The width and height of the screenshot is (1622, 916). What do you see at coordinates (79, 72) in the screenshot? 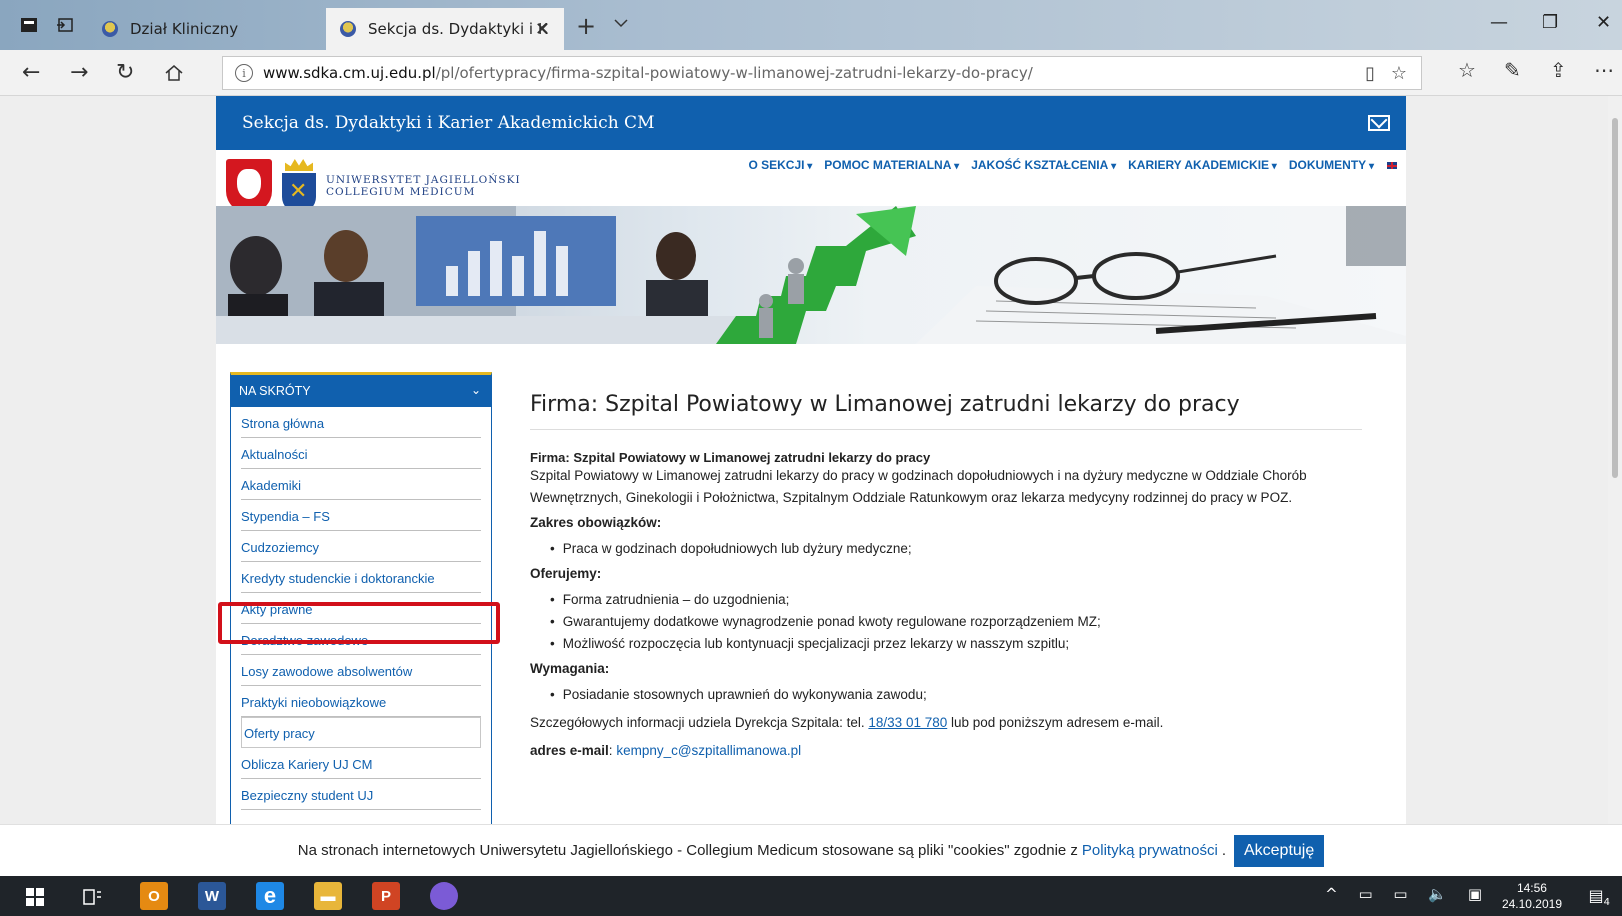
I see `forward-icon: →` at bounding box center [79, 72].